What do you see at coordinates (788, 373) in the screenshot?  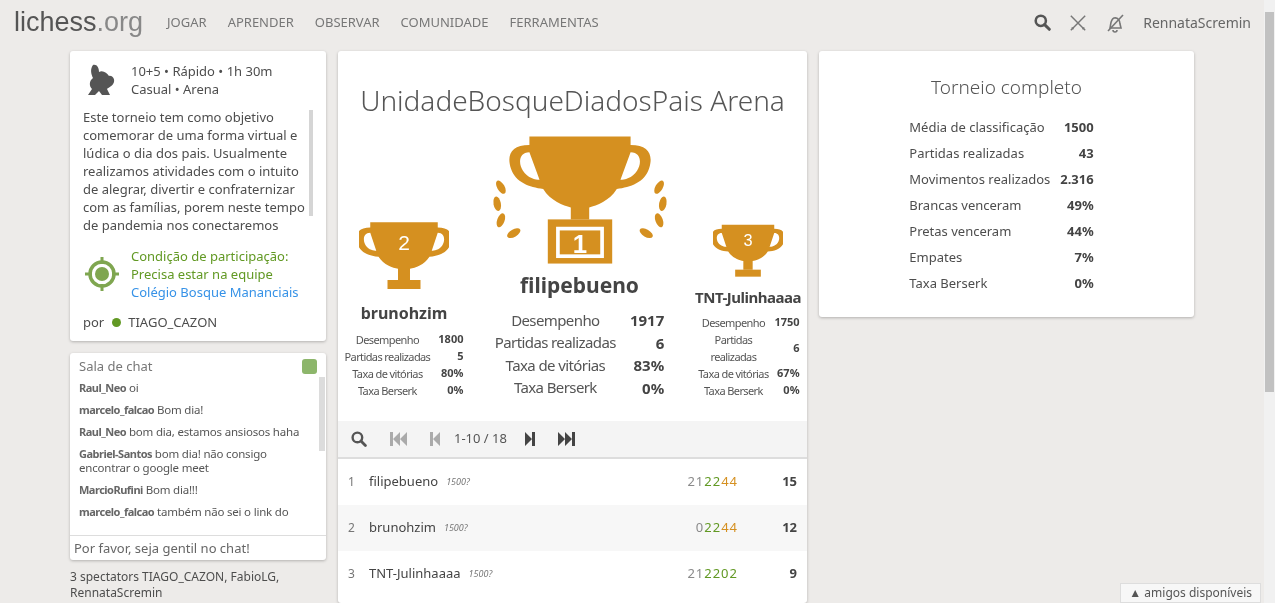 I see `stat-value: 67%` at bounding box center [788, 373].